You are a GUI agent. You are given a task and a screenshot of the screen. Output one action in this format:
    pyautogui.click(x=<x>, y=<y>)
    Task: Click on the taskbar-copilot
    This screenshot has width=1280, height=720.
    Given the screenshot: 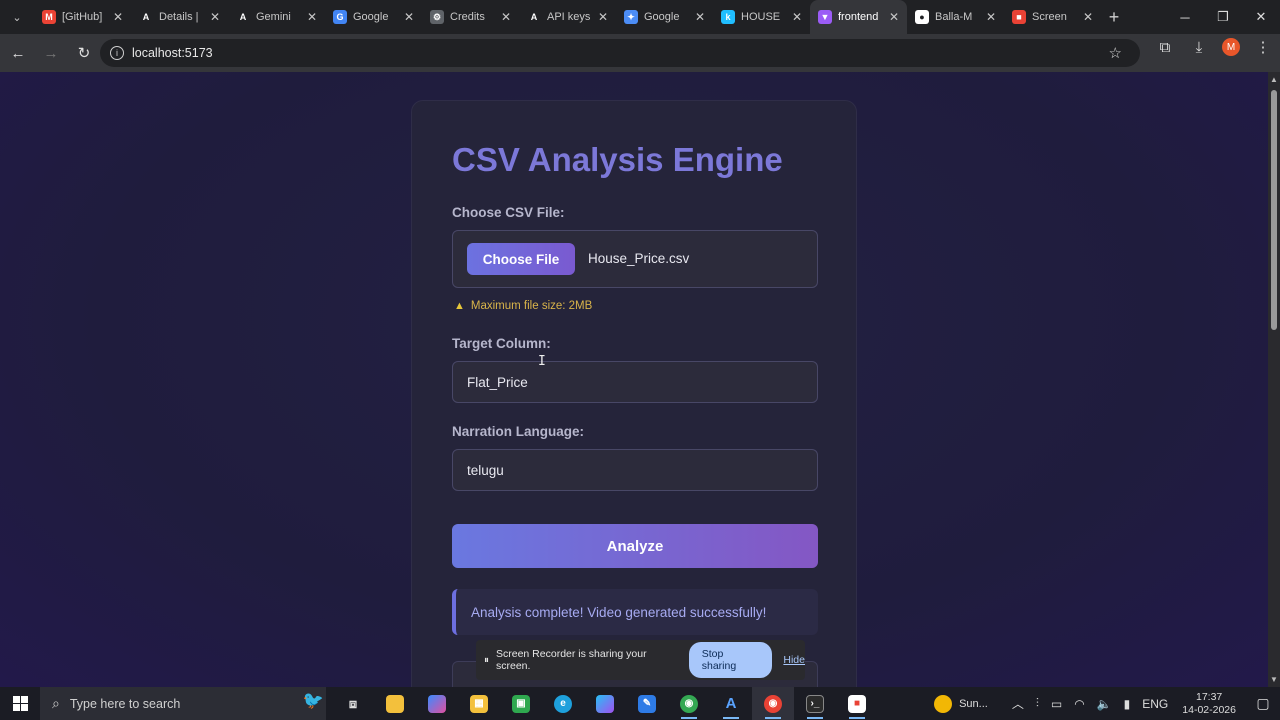 What is the action you would take?
    pyautogui.click(x=437, y=703)
    